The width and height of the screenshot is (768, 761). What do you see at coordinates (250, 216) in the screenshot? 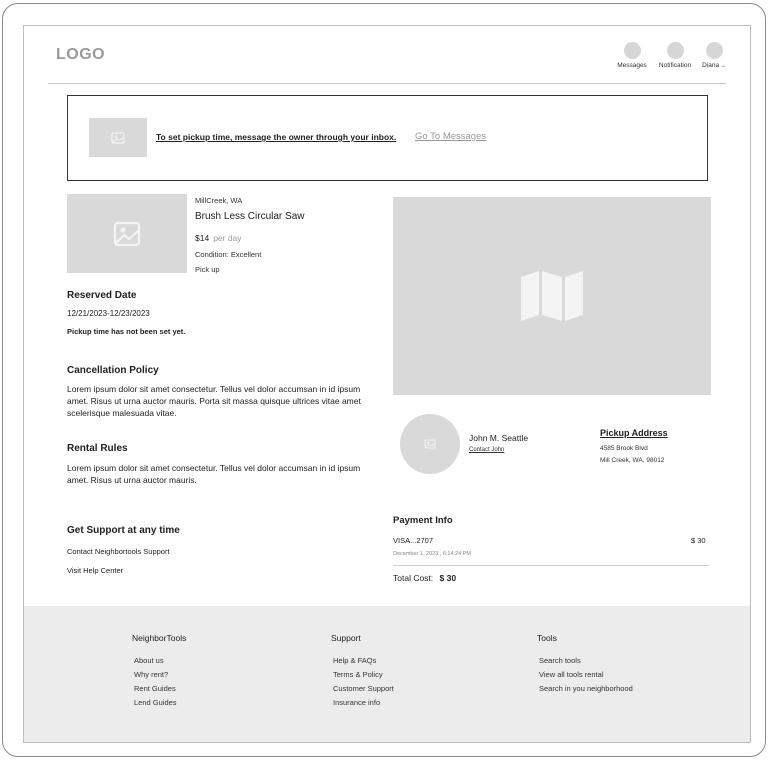
I see `tool-name: Brush Less Circular Saw` at bounding box center [250, 216].